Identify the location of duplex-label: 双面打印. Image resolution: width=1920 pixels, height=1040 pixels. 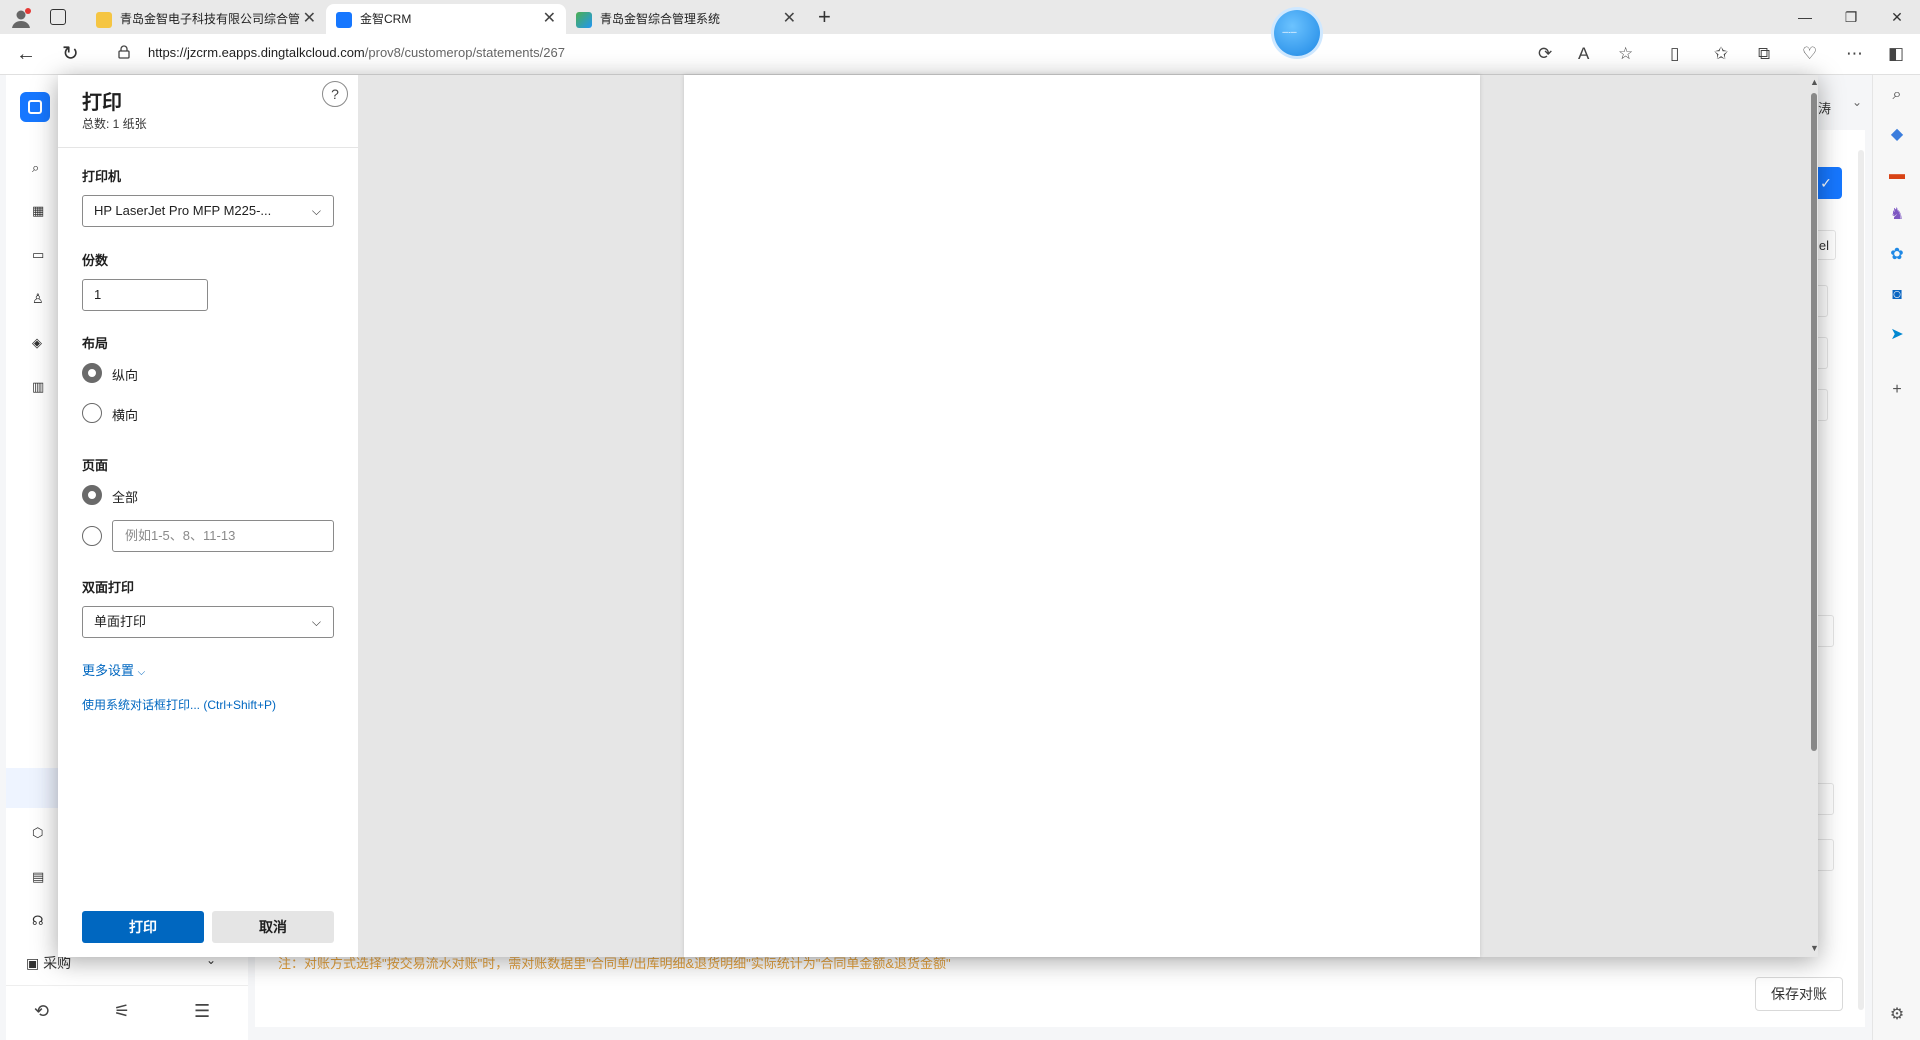
(108, 587).